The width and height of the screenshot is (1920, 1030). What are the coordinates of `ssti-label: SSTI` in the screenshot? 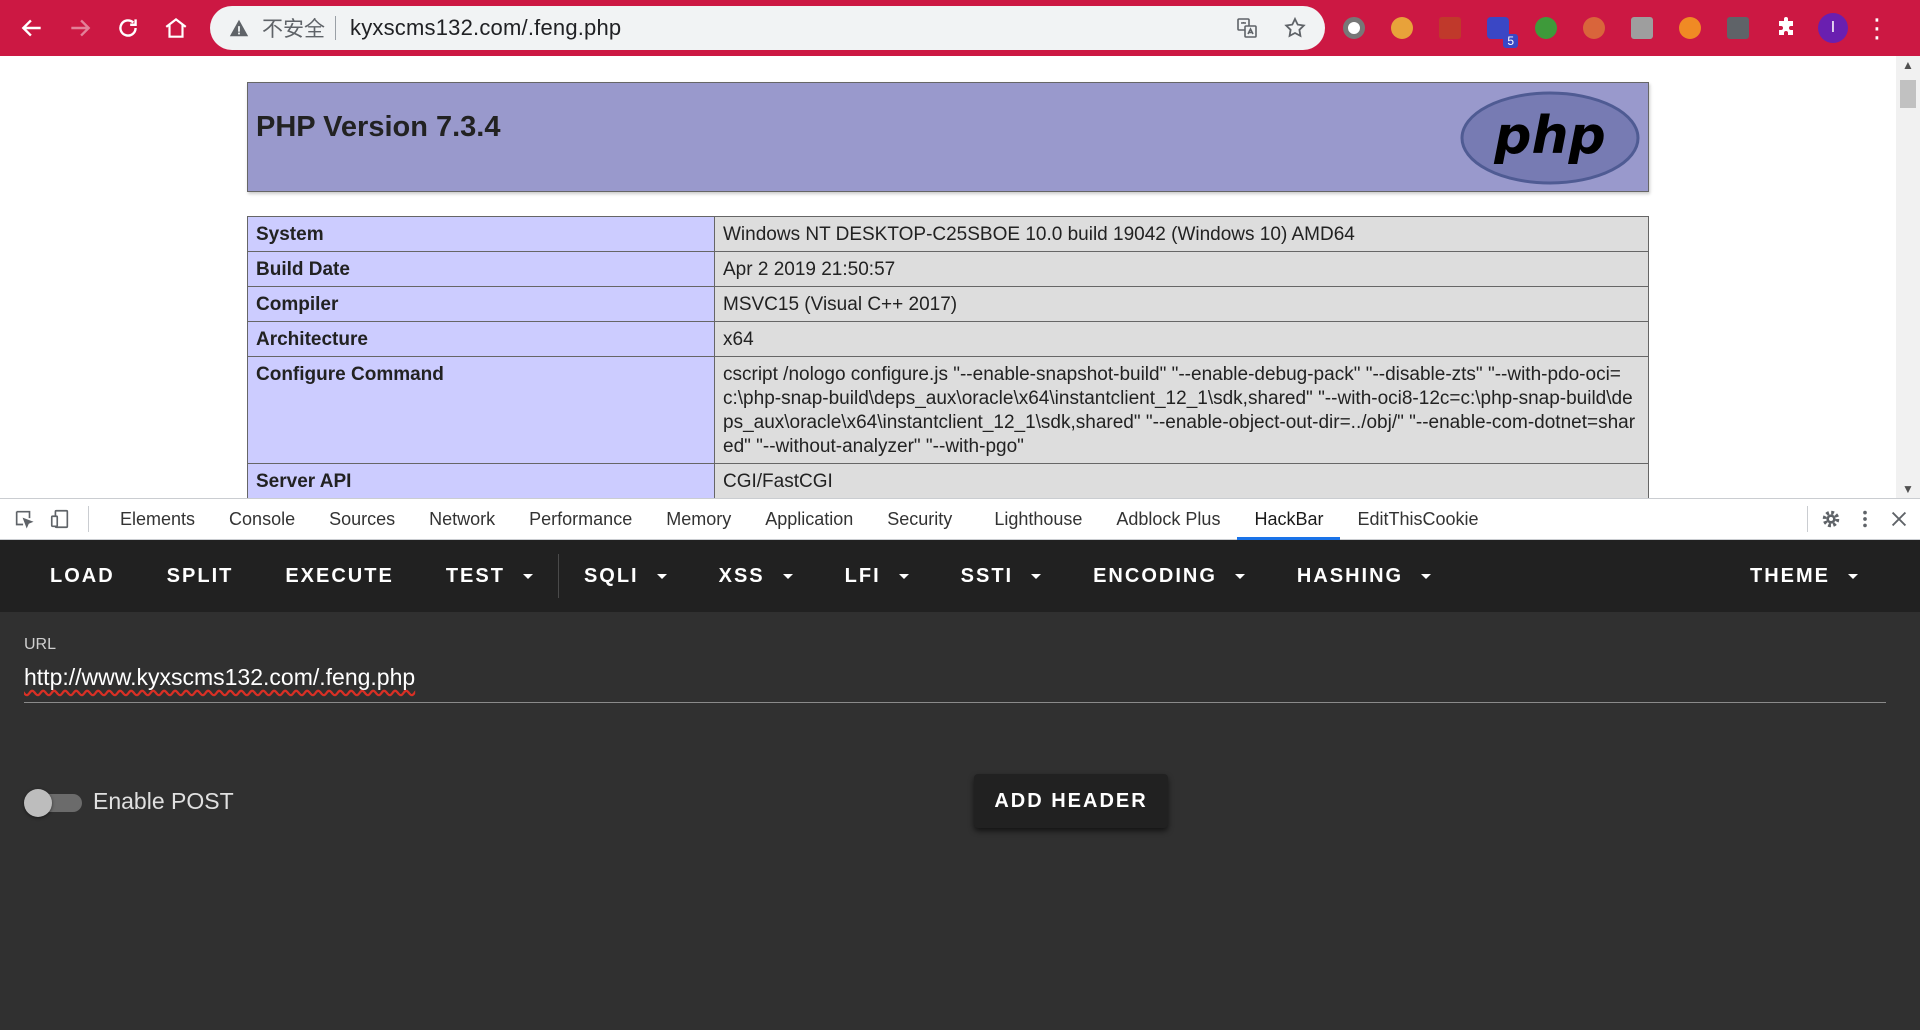 It's located at (987, 575).